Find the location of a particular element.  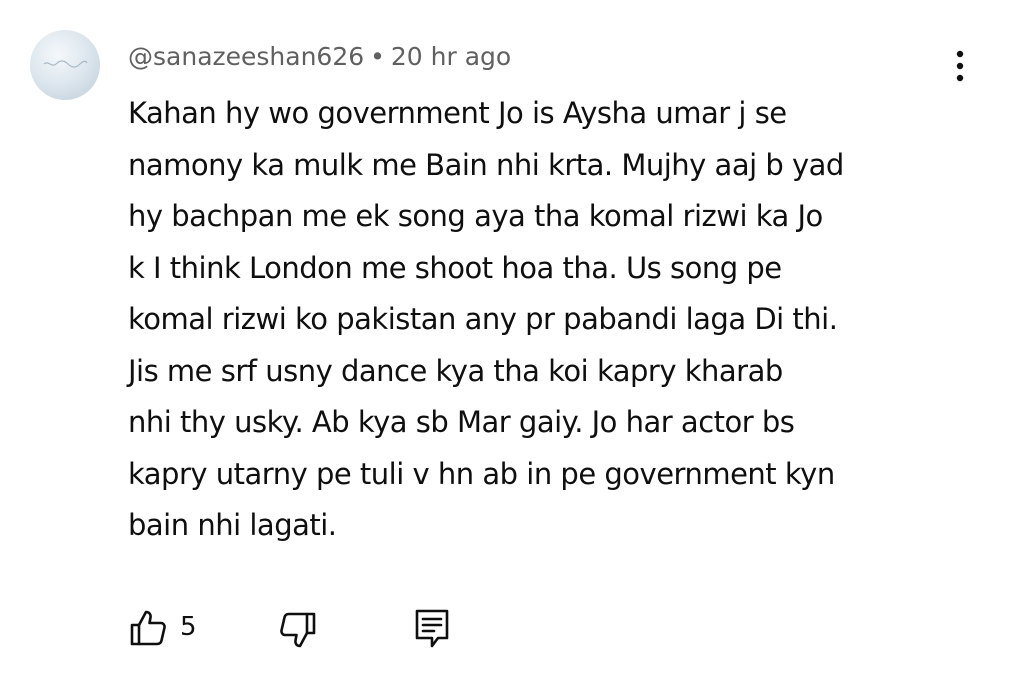

avatar-scribble is located at coordinates (65, 64).